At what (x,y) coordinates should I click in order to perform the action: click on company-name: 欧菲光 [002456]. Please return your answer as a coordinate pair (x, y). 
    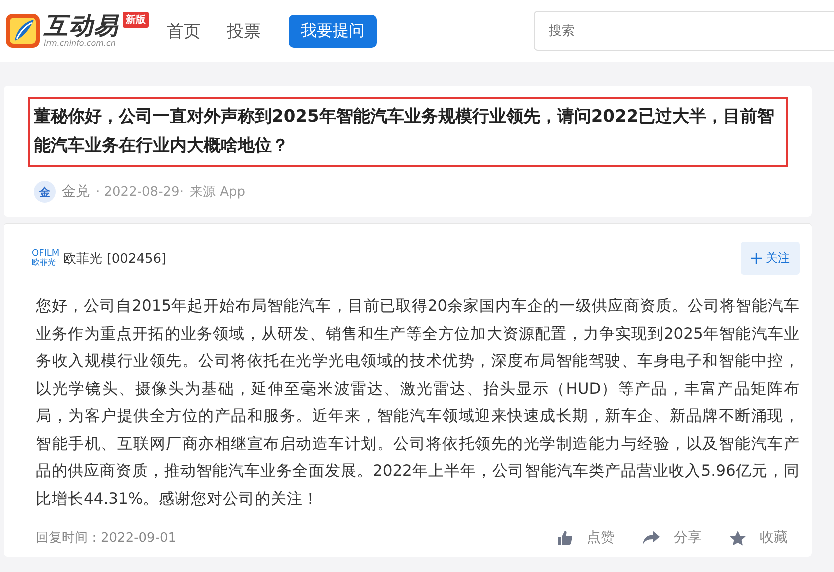
    Looking at the image, I should click on (115, 259).